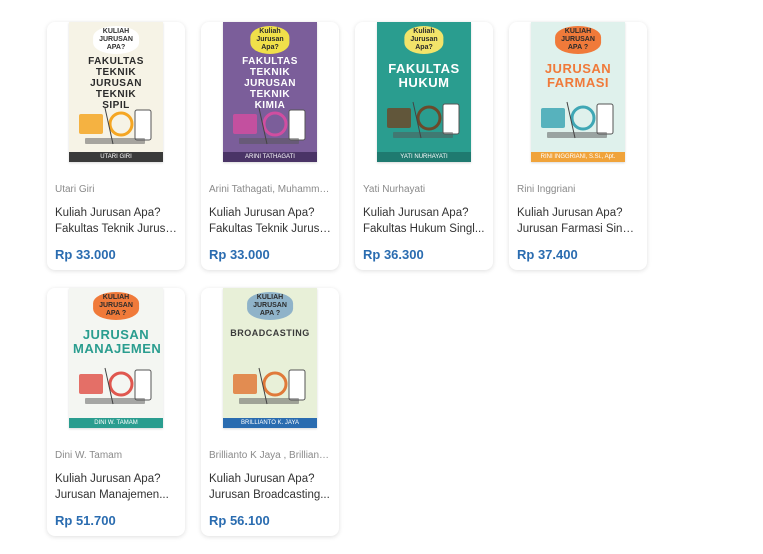 Image resolution: width=763 pixels, height=554 pixels. I want to click on cover-title: FAKULTAS HUKUM, so click(424, 75).